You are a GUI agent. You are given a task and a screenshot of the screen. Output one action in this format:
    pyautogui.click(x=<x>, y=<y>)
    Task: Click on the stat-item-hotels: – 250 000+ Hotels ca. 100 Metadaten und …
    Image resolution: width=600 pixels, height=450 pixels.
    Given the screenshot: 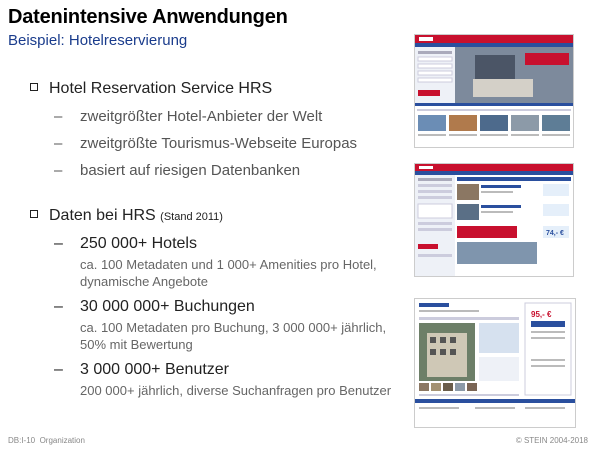 What is the action you would take?
    pyautogui.click(x=215, y=262)
    